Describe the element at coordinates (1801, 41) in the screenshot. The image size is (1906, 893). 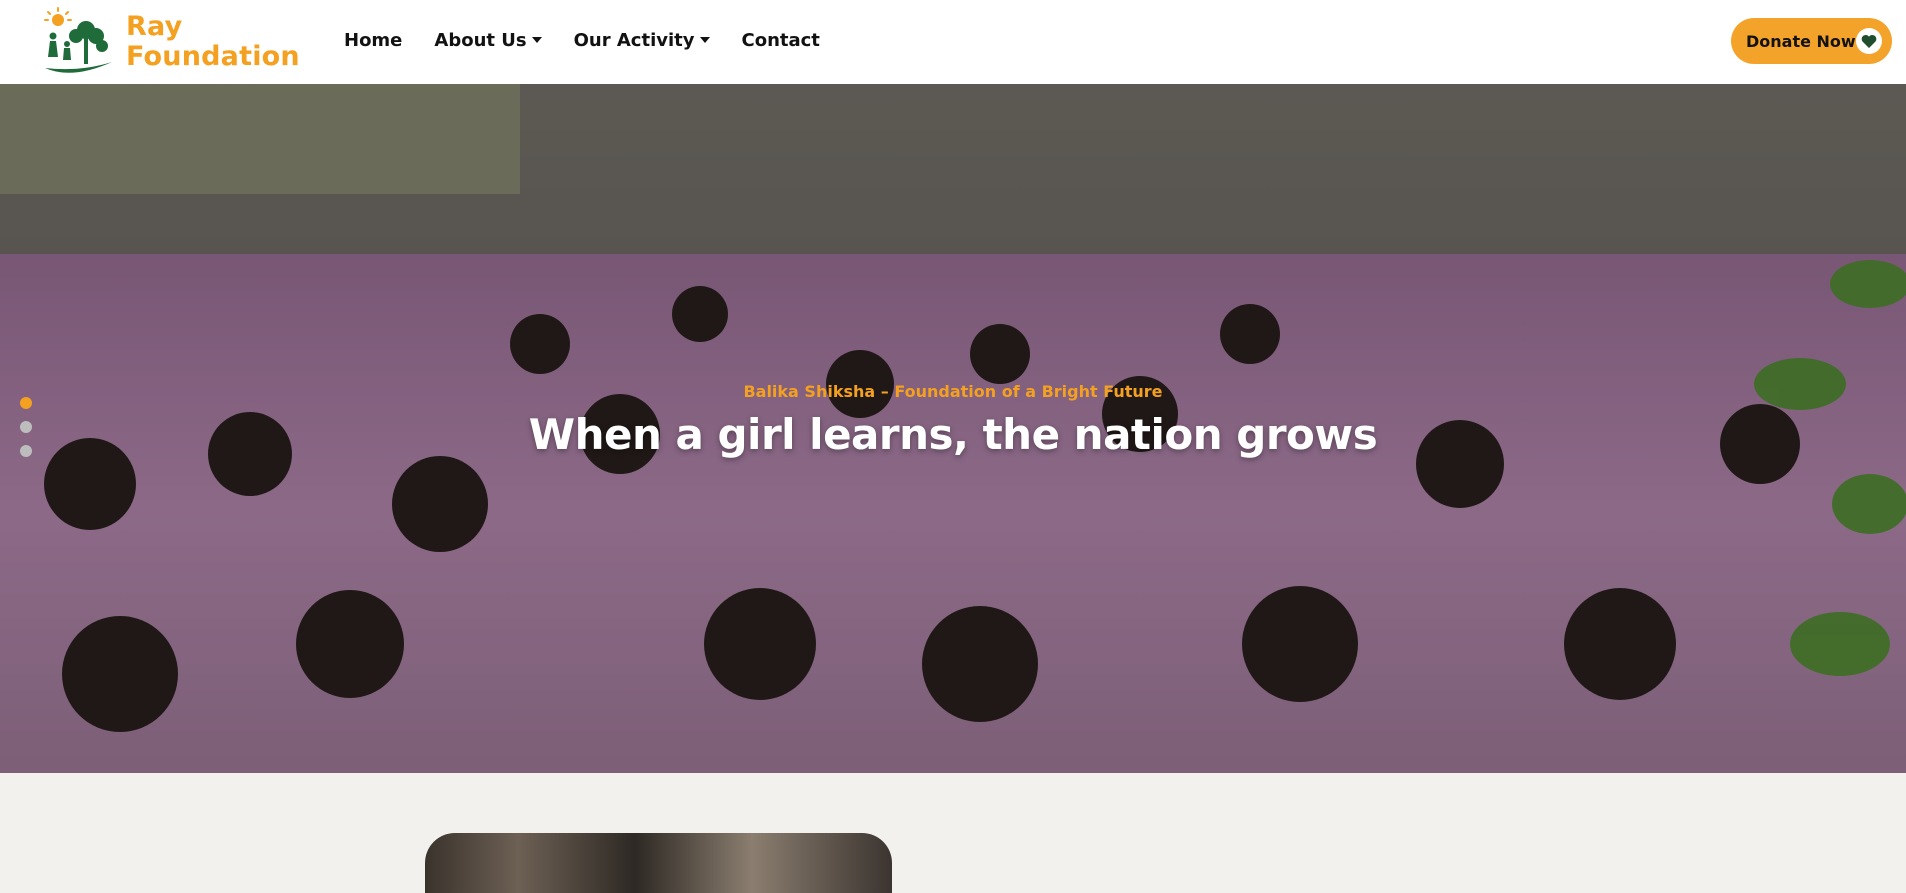
I see `donate-now-label: Donate Now` at that location.